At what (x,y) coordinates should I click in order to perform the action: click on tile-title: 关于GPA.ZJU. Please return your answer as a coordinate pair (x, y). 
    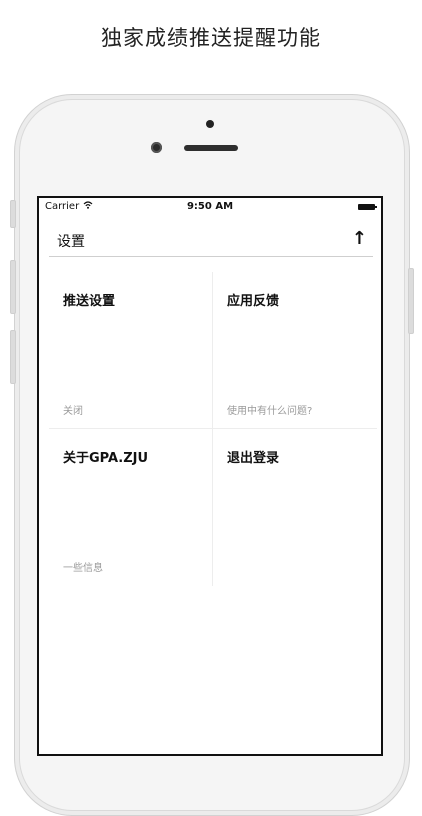
    Looking at the image, I should click on (106, 458).